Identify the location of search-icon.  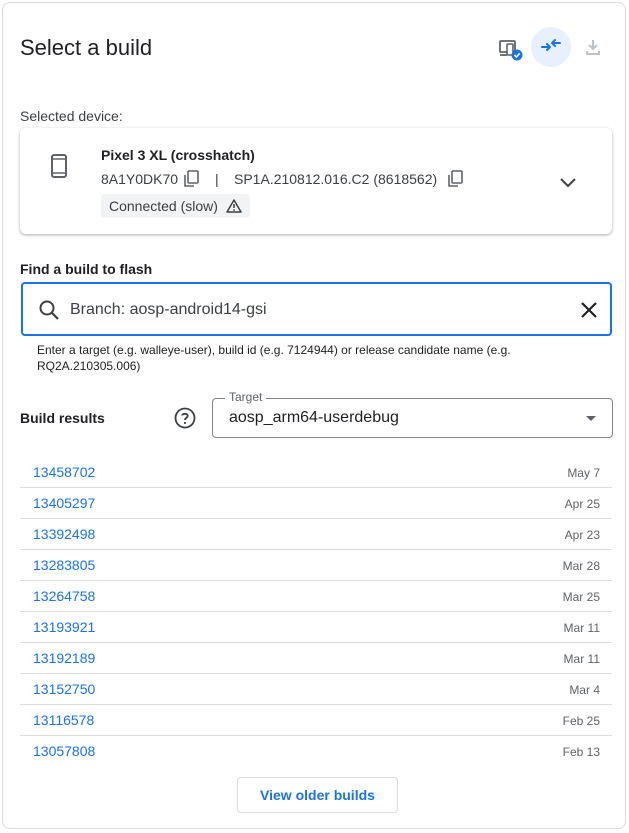
(49, 312).